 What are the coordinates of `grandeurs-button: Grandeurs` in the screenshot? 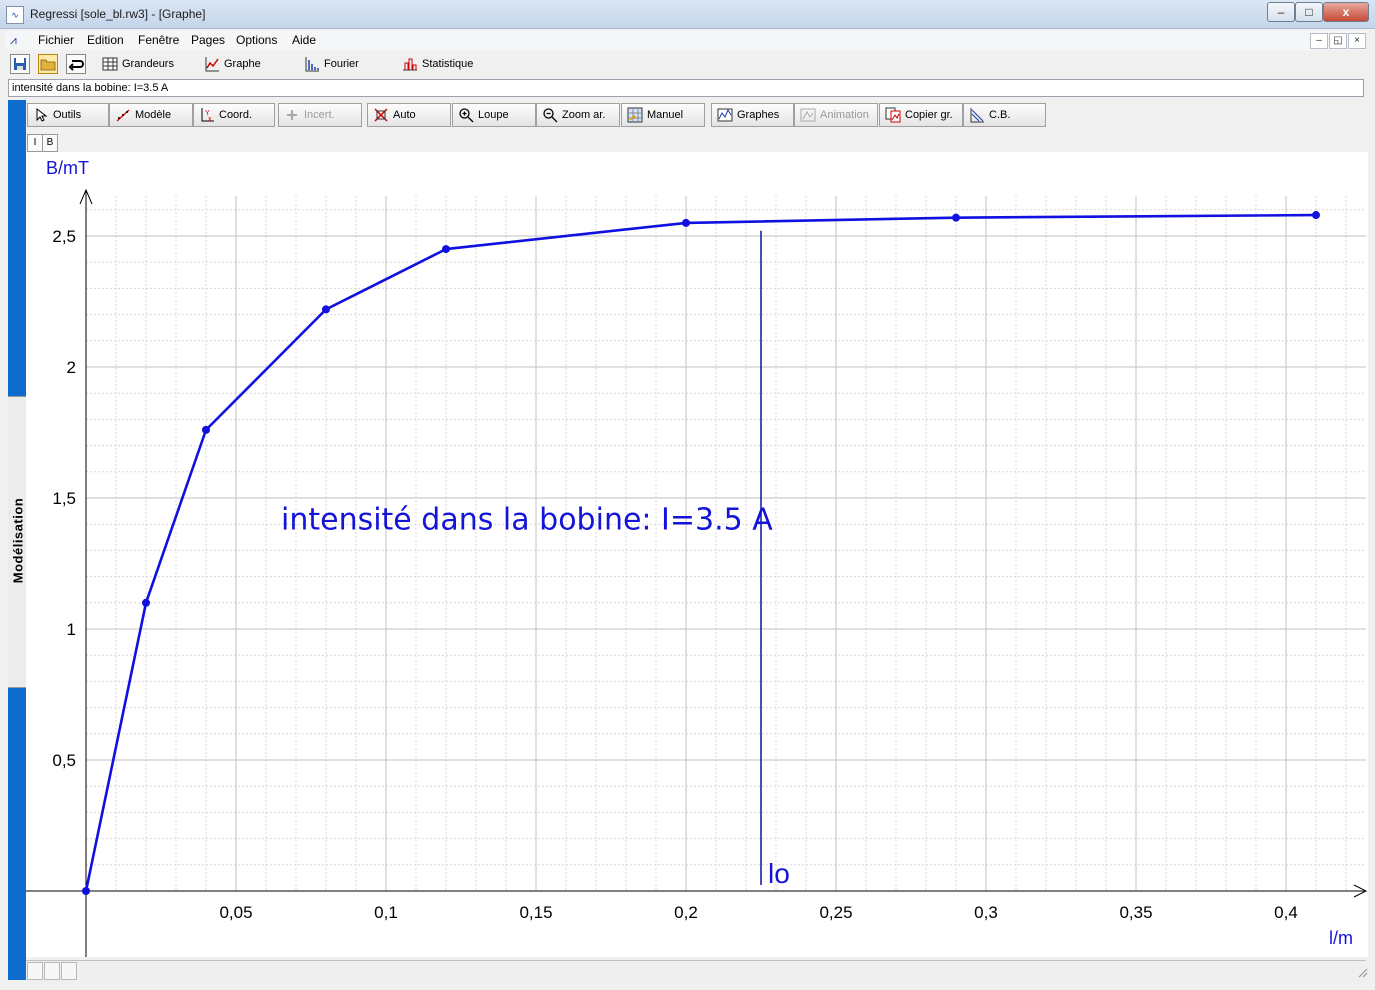 It's located at (138, 64).